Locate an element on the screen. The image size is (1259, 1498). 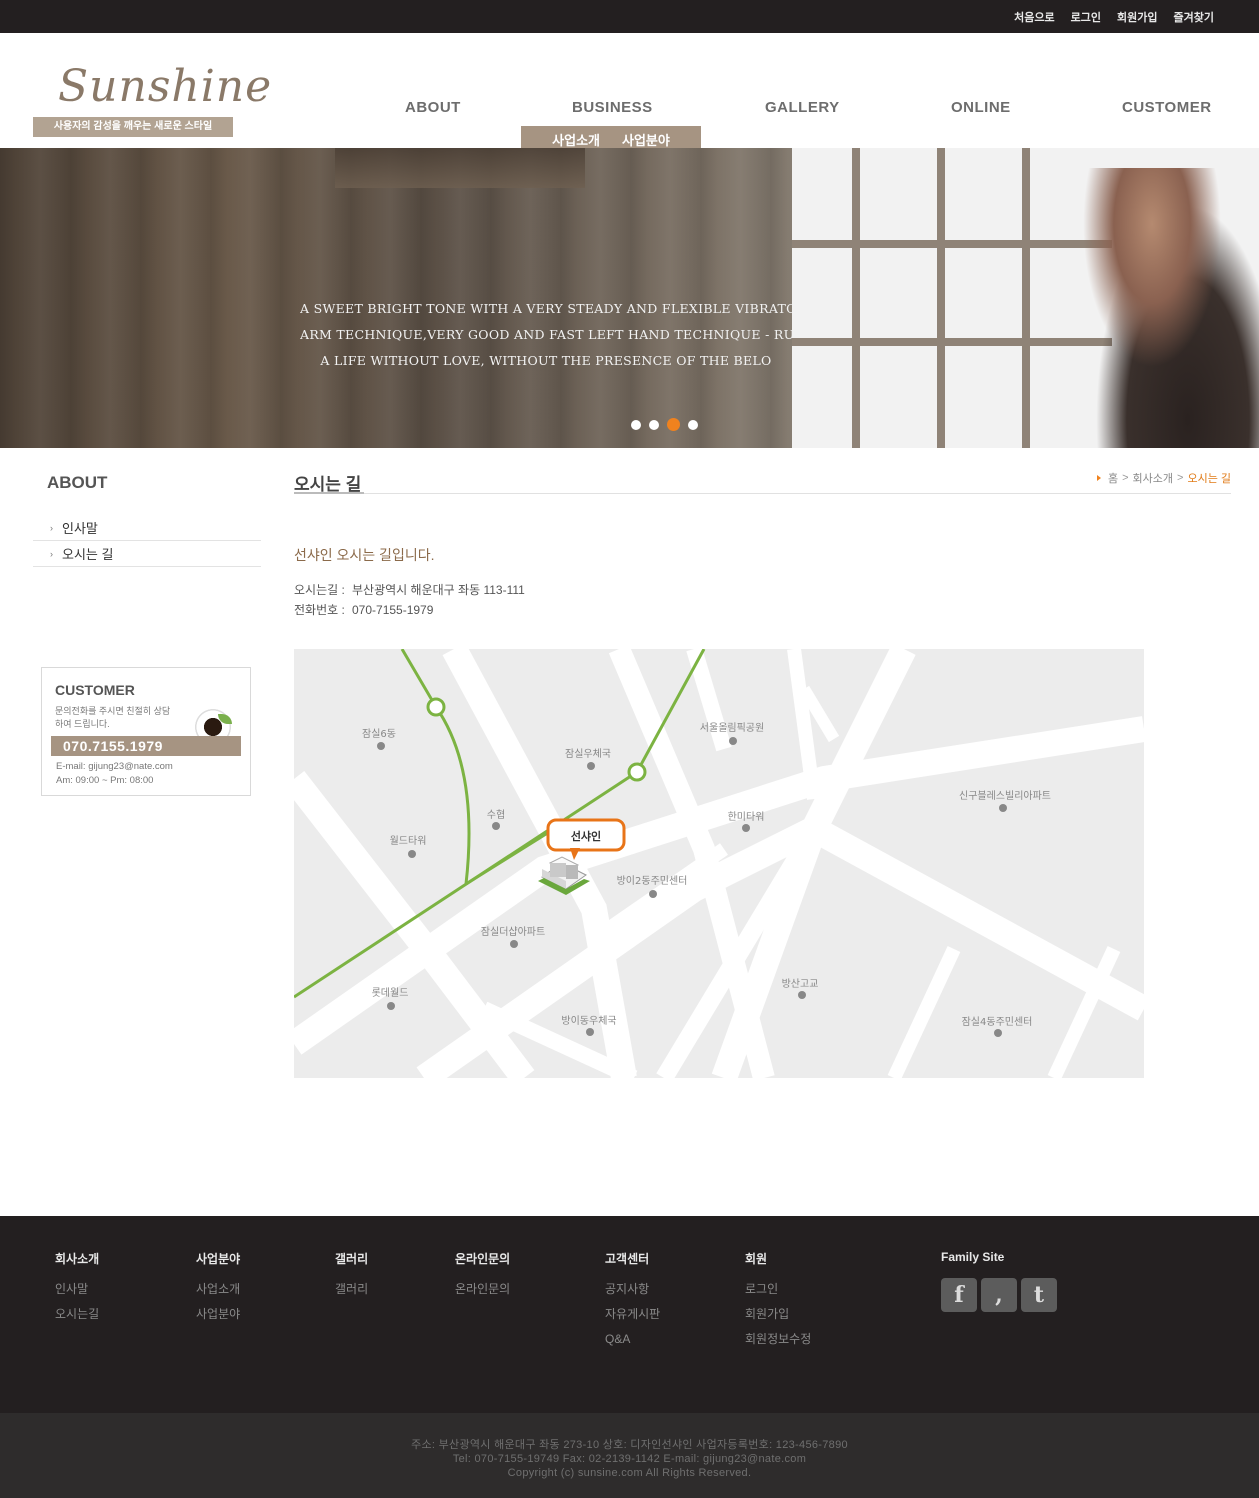
intro-text: 선샤인 오시는 길입니다. is located at coordinates (364, 555).